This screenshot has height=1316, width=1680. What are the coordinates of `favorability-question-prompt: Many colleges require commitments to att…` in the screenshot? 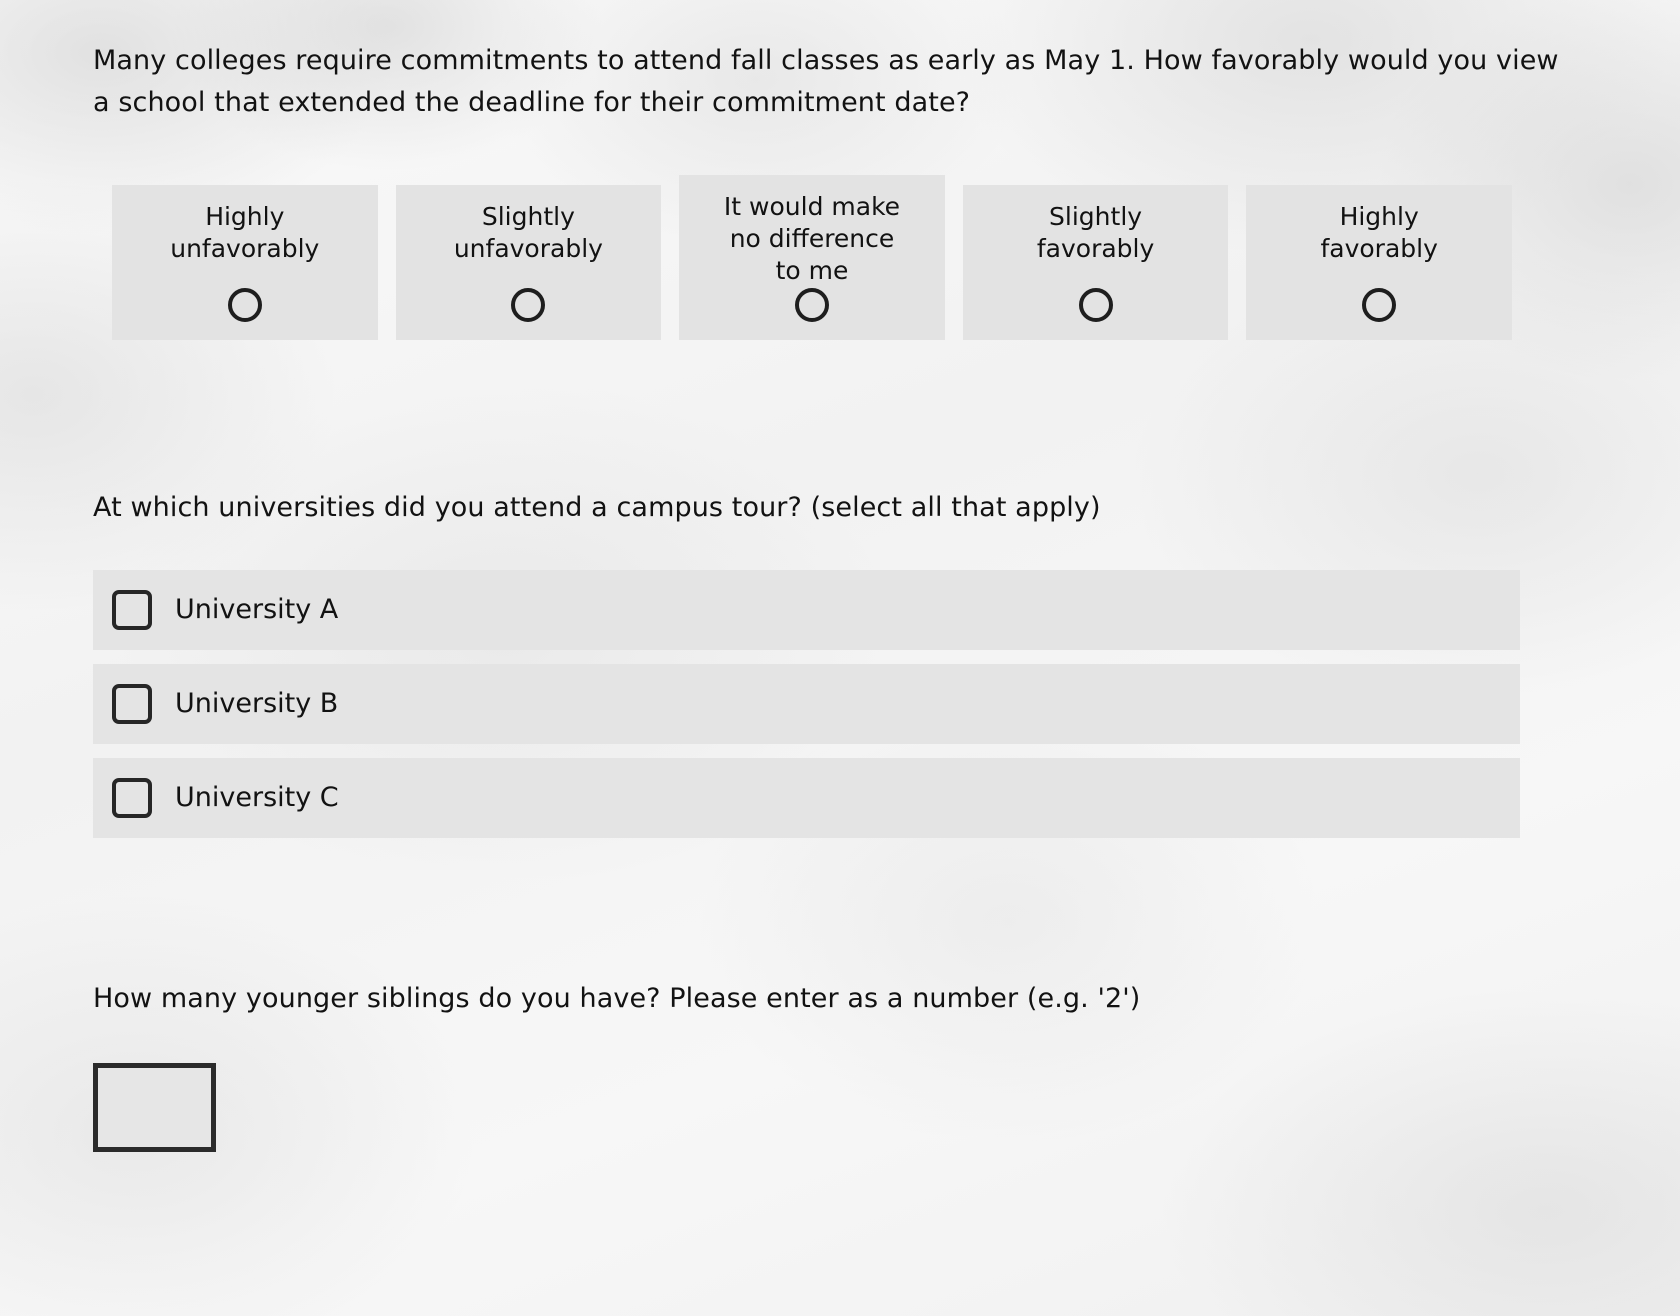 It's located at (826, 81).